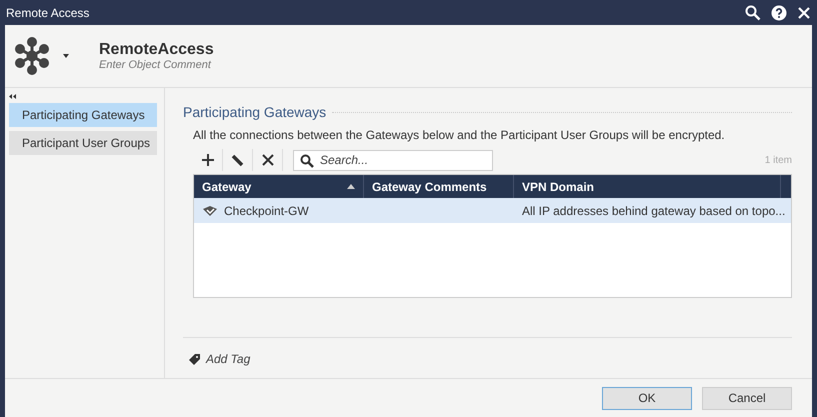  Describe the element at coordinates (210, 210) in the screenshot. I see `gateway-icon` at that location.